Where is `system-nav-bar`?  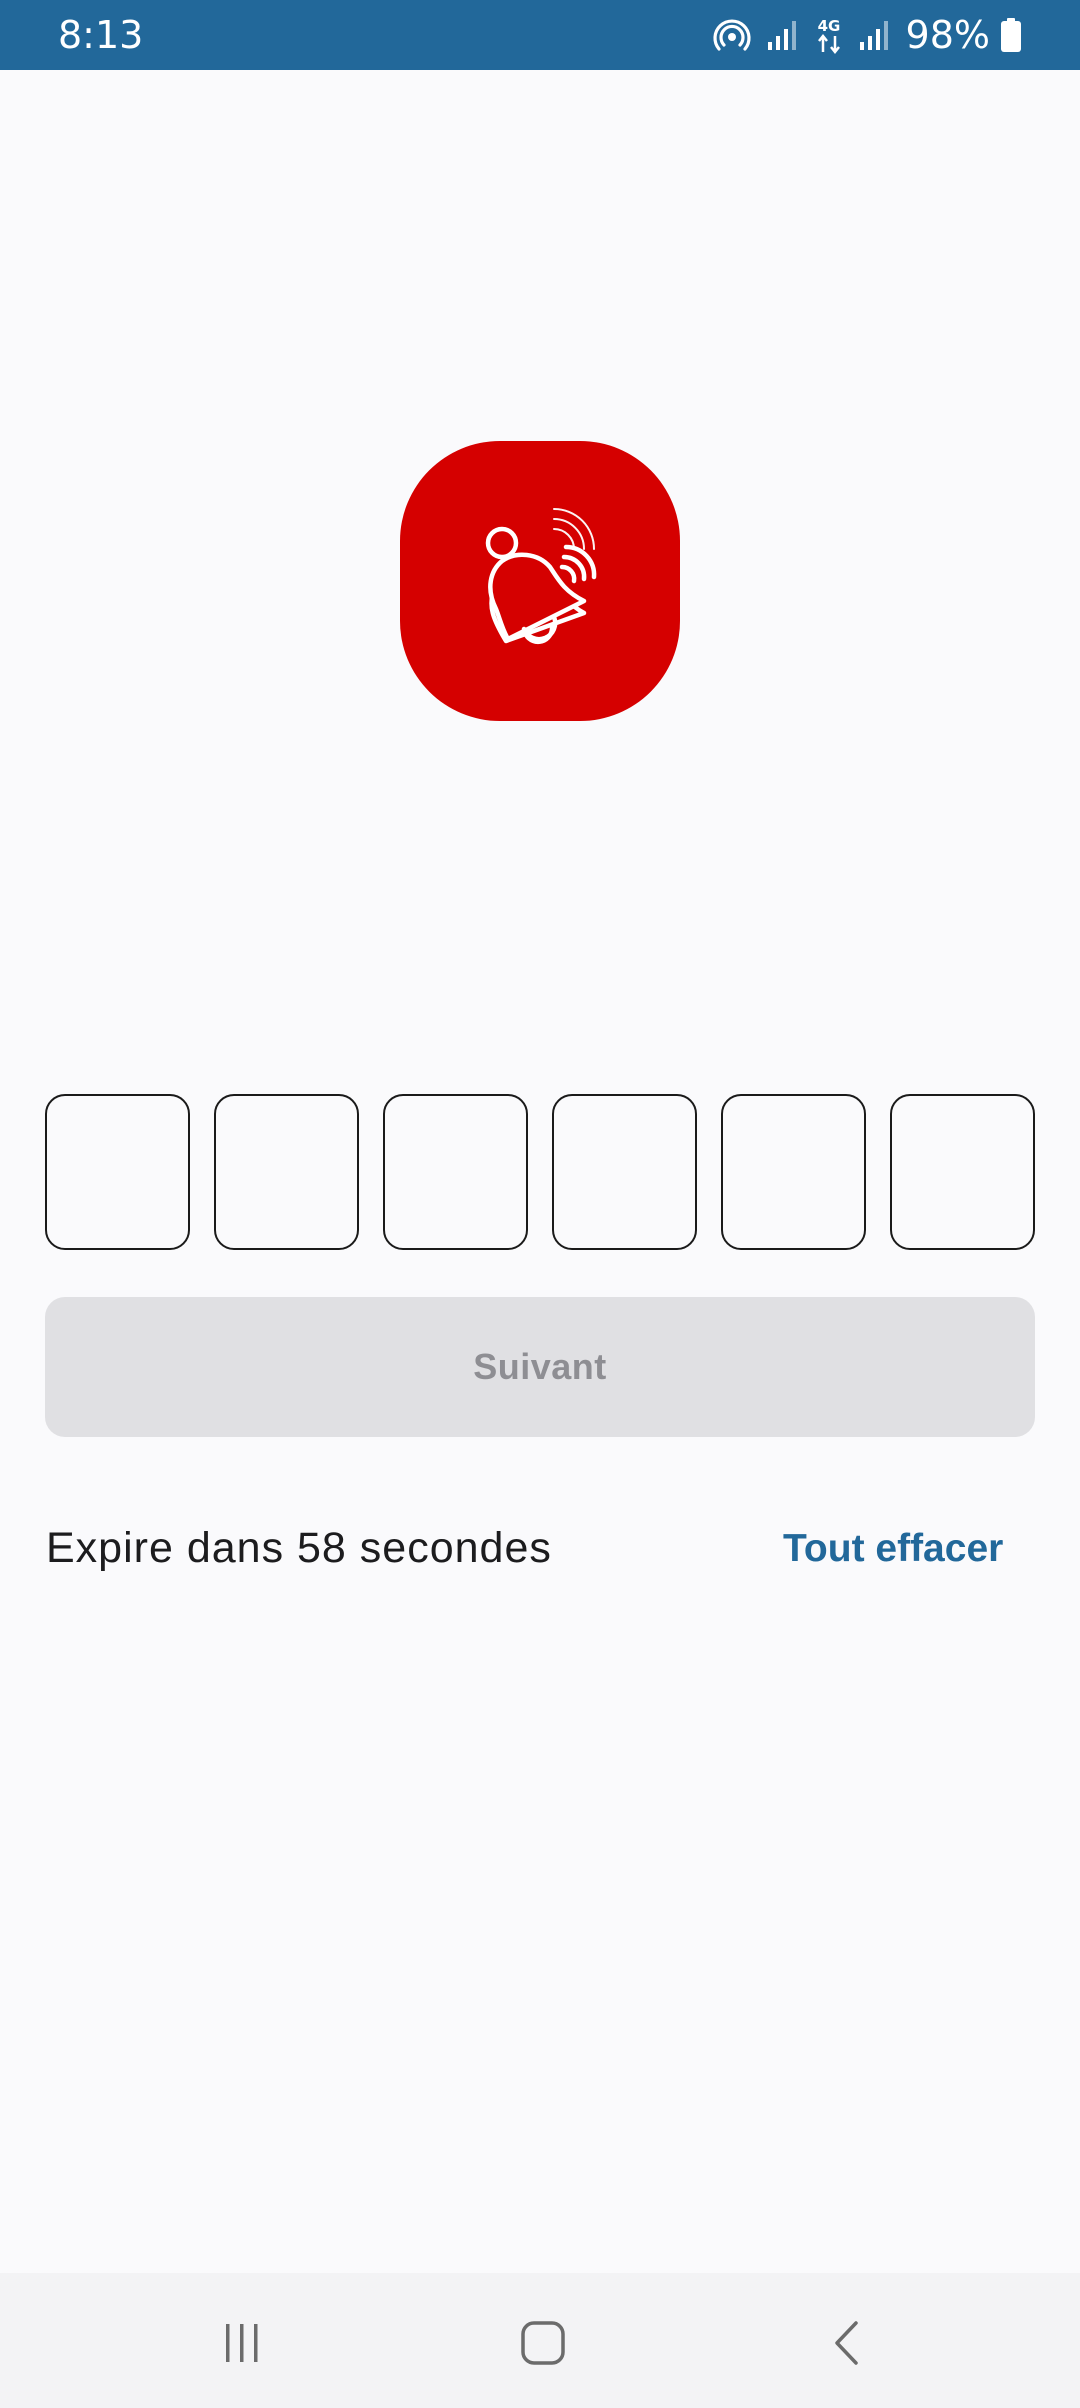 system-nav-bar is located at coordinates (540, 2340).